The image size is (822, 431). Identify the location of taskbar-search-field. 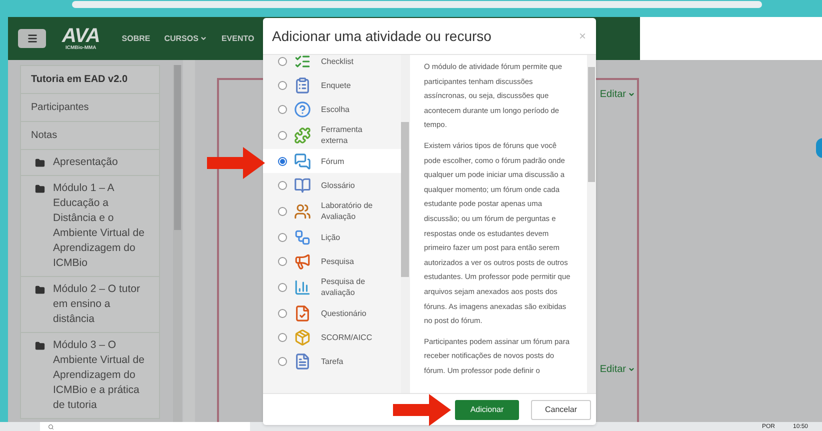
(145, 426).